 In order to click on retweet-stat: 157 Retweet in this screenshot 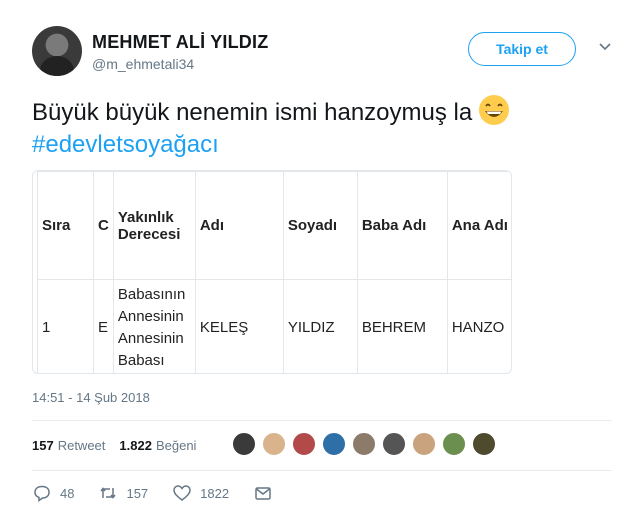, I will do `click(68, 445)`.